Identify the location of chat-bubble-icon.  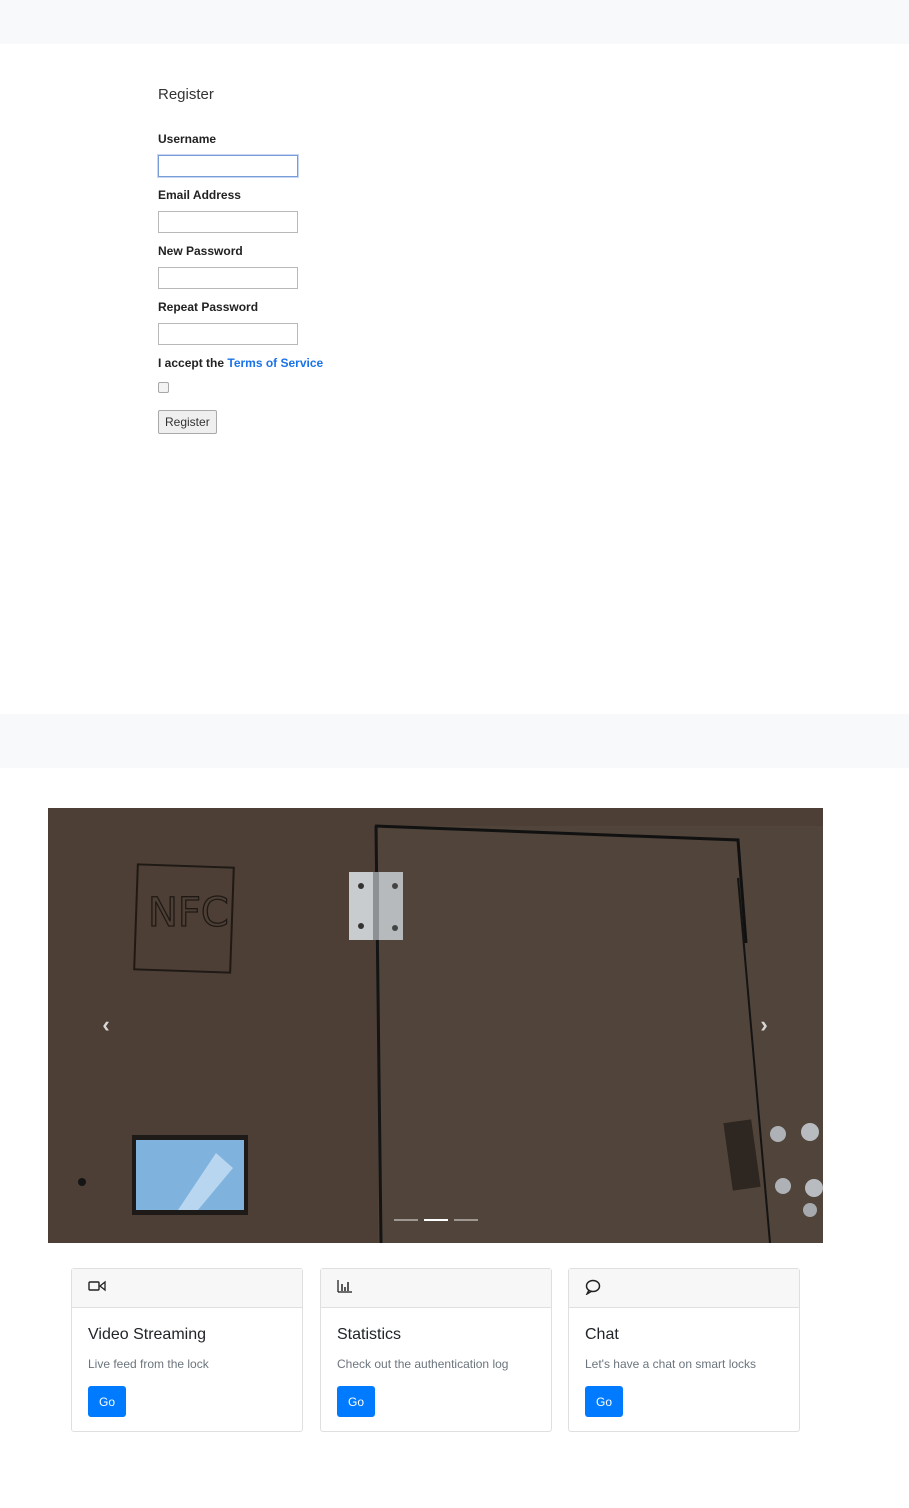
(593, 1287).